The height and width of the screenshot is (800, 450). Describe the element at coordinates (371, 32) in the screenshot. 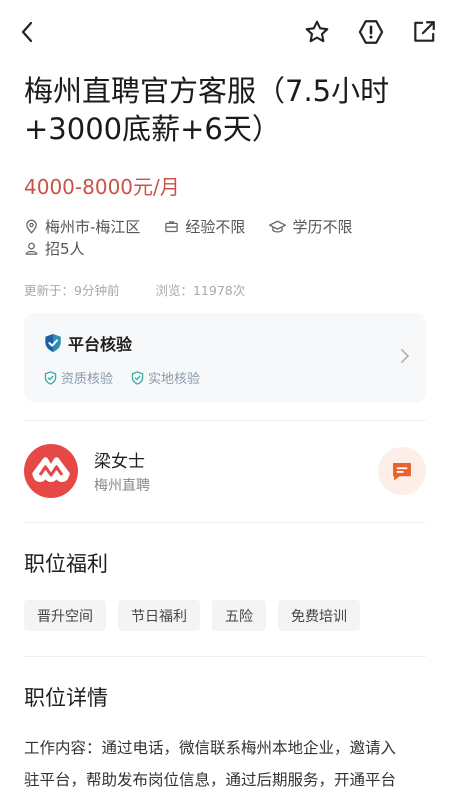

I see `alert-hexagon-icon` at that location.